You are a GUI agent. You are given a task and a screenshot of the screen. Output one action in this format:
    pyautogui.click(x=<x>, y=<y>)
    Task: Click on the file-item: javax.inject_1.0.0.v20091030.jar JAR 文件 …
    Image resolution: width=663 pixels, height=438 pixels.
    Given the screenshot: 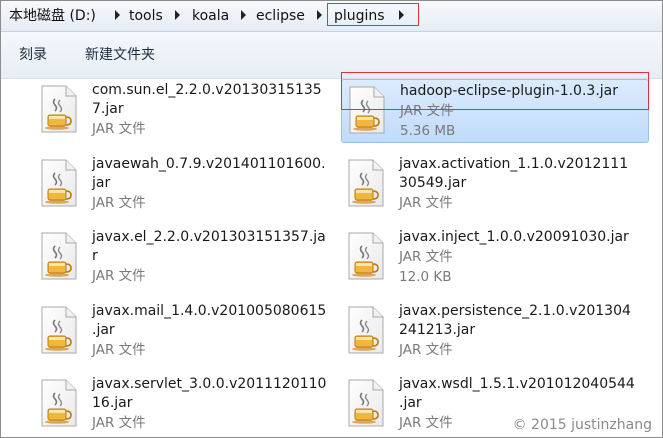 What is the action you would take?
    pyautogui.click(x=495, y=258)
    